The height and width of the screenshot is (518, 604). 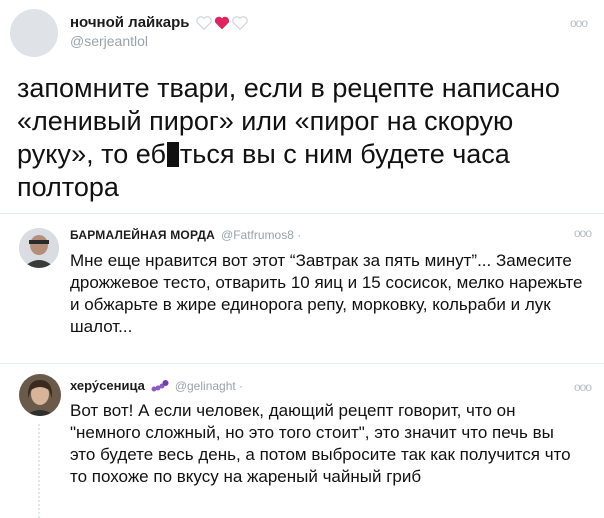 What do you see at coordinates (130, 22) in the screenshot?
I see `display-name: ночной лайкарь` at bounding box center [130, 22].